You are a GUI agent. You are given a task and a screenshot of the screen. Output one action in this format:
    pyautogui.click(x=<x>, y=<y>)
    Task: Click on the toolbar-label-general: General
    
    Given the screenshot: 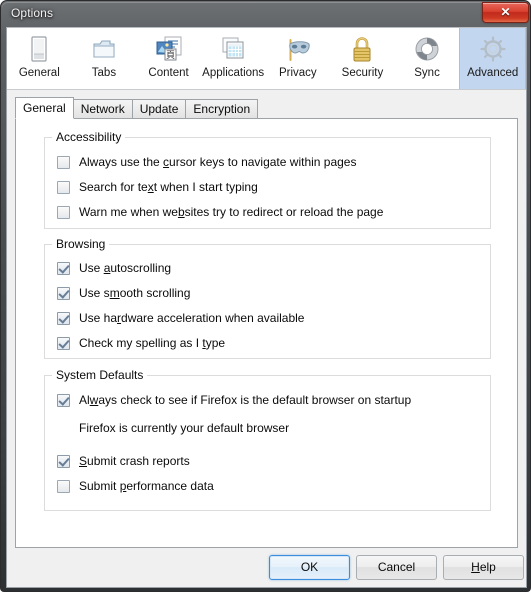 What is the action you would take?
    pyautogui.click(x=39, y=73)
    